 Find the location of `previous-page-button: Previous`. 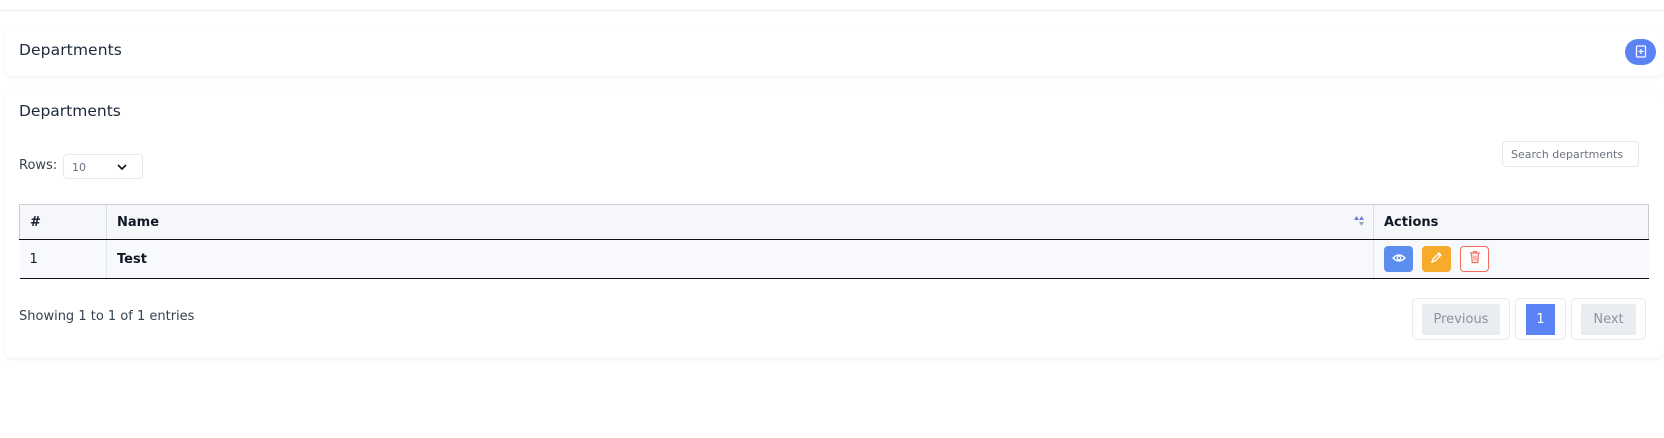

previous-page-button: Previous is located at coordinates (1461, 319).